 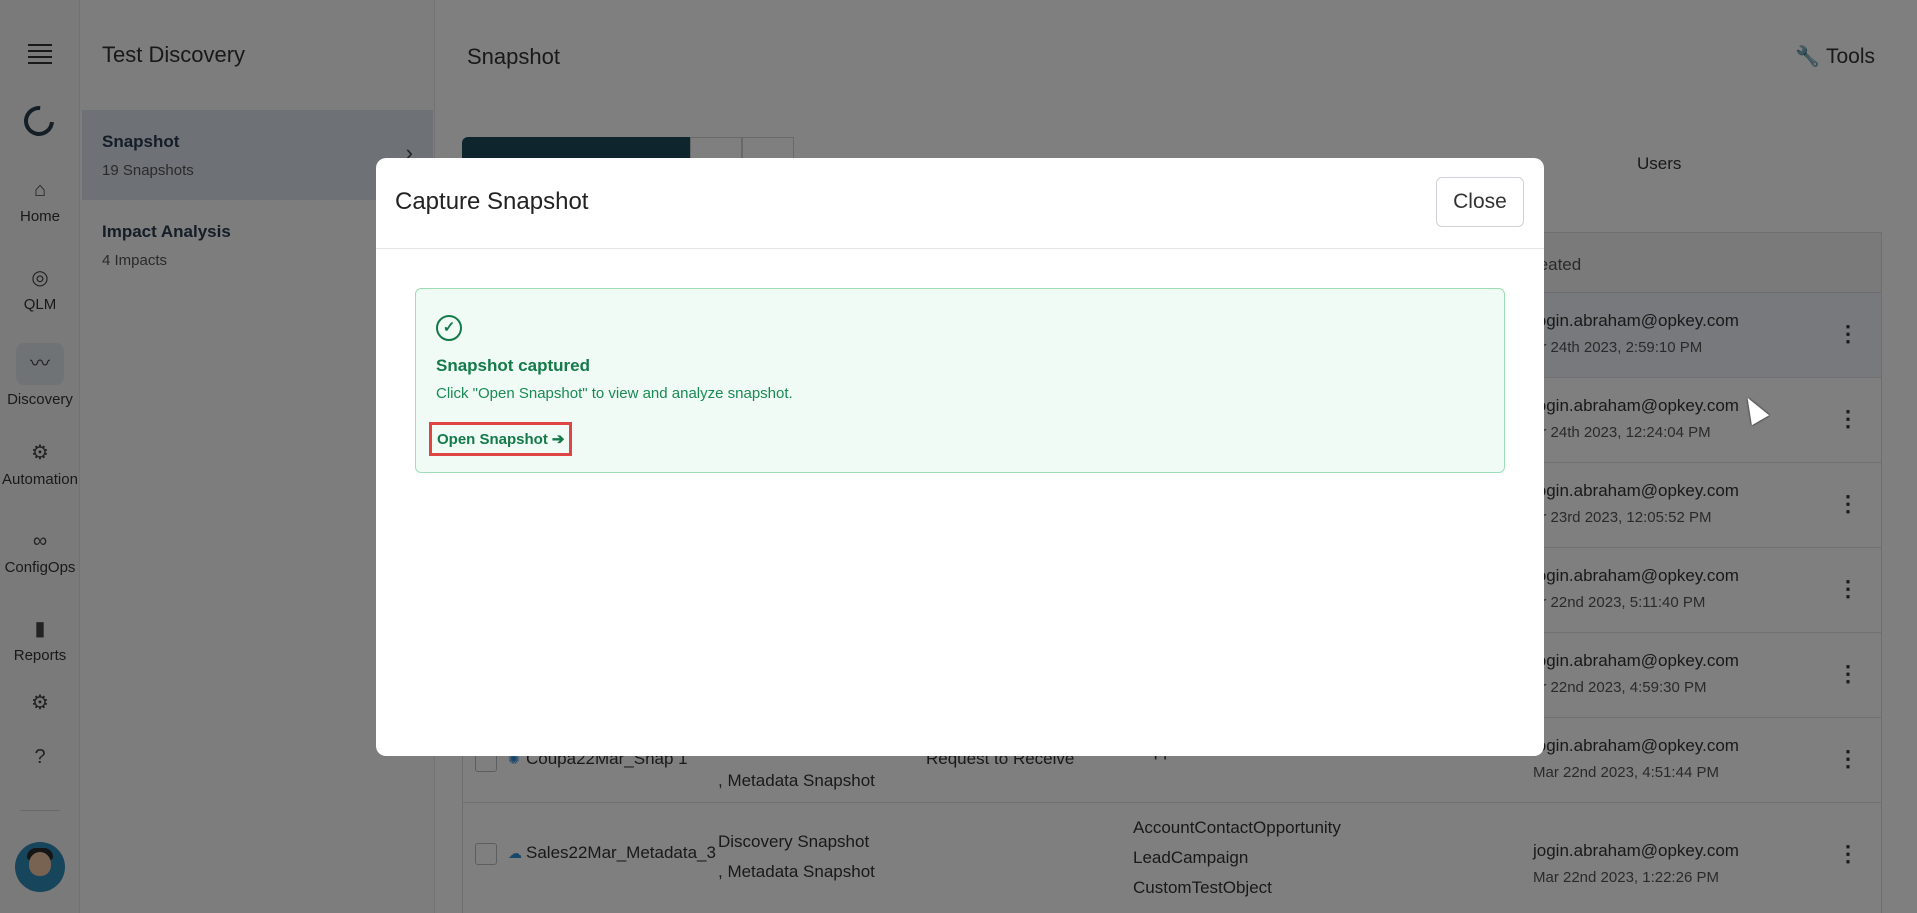 What do you see at coordinates (492, 201) in the screenshot?
I see `dialog-title: Capture Snapshot` at bounding box center [492, 201].